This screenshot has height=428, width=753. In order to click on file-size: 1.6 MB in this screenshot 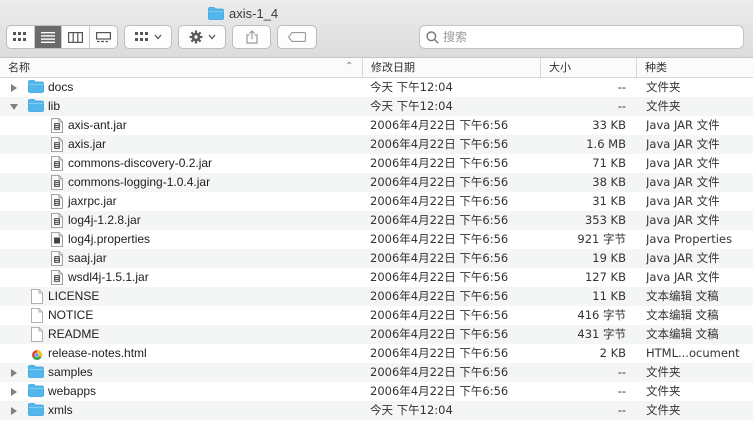, I will do `click(606, 144)`.